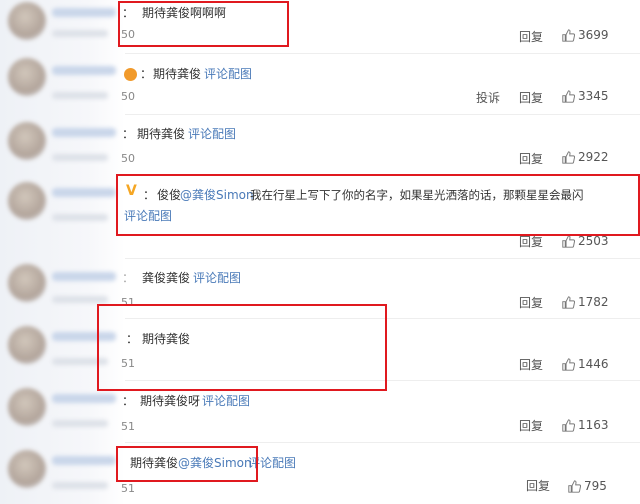 The image size is (640, 504). I want to click on like-count: 1446, so click(593, 364).